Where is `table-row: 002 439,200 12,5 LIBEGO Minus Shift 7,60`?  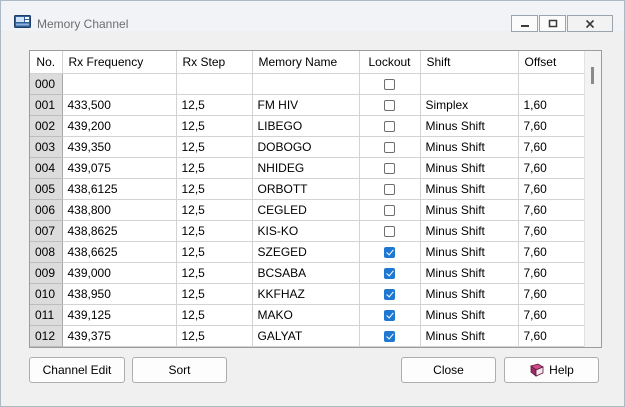 table-row: 002 439,200 12,5 LIBEGO Minus Shift 7,60 is located at coordinates (307, 126).